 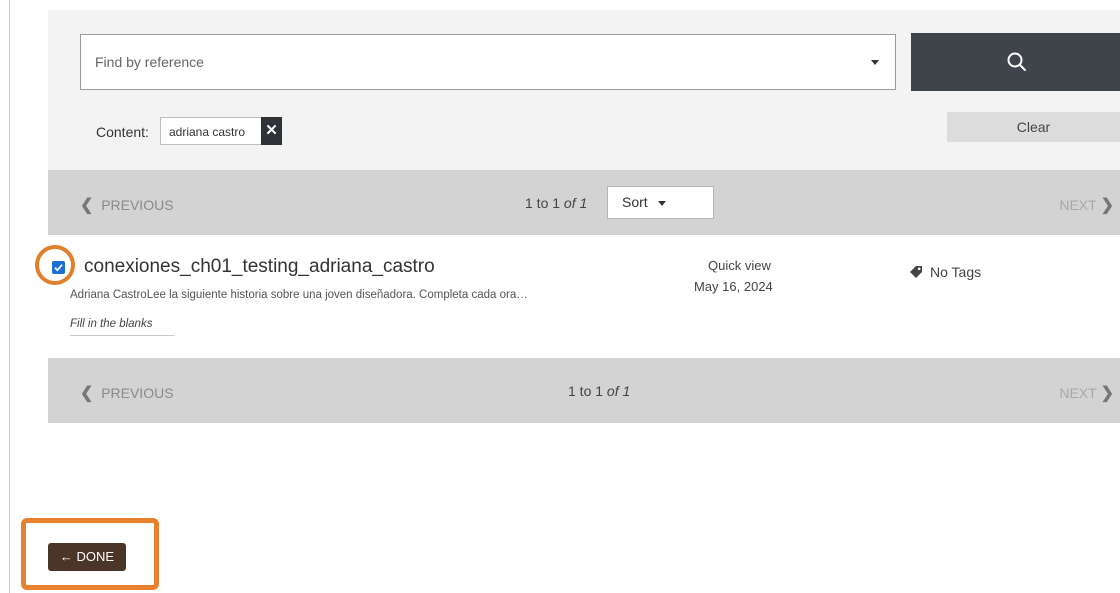 What do you see at coordinates (488, 62) in the screenshot?
I see `reference-search-dropdown: Find by reference` at bounding box center [488, 62].